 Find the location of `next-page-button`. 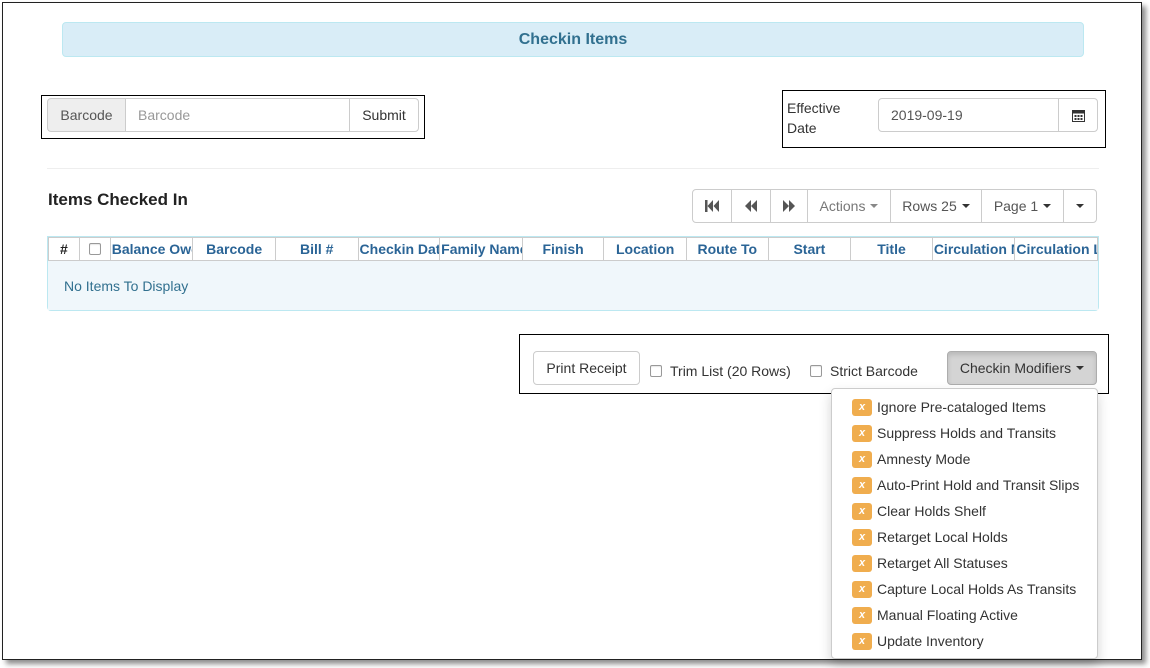

next-page-button is located at coordinates (789, 206).